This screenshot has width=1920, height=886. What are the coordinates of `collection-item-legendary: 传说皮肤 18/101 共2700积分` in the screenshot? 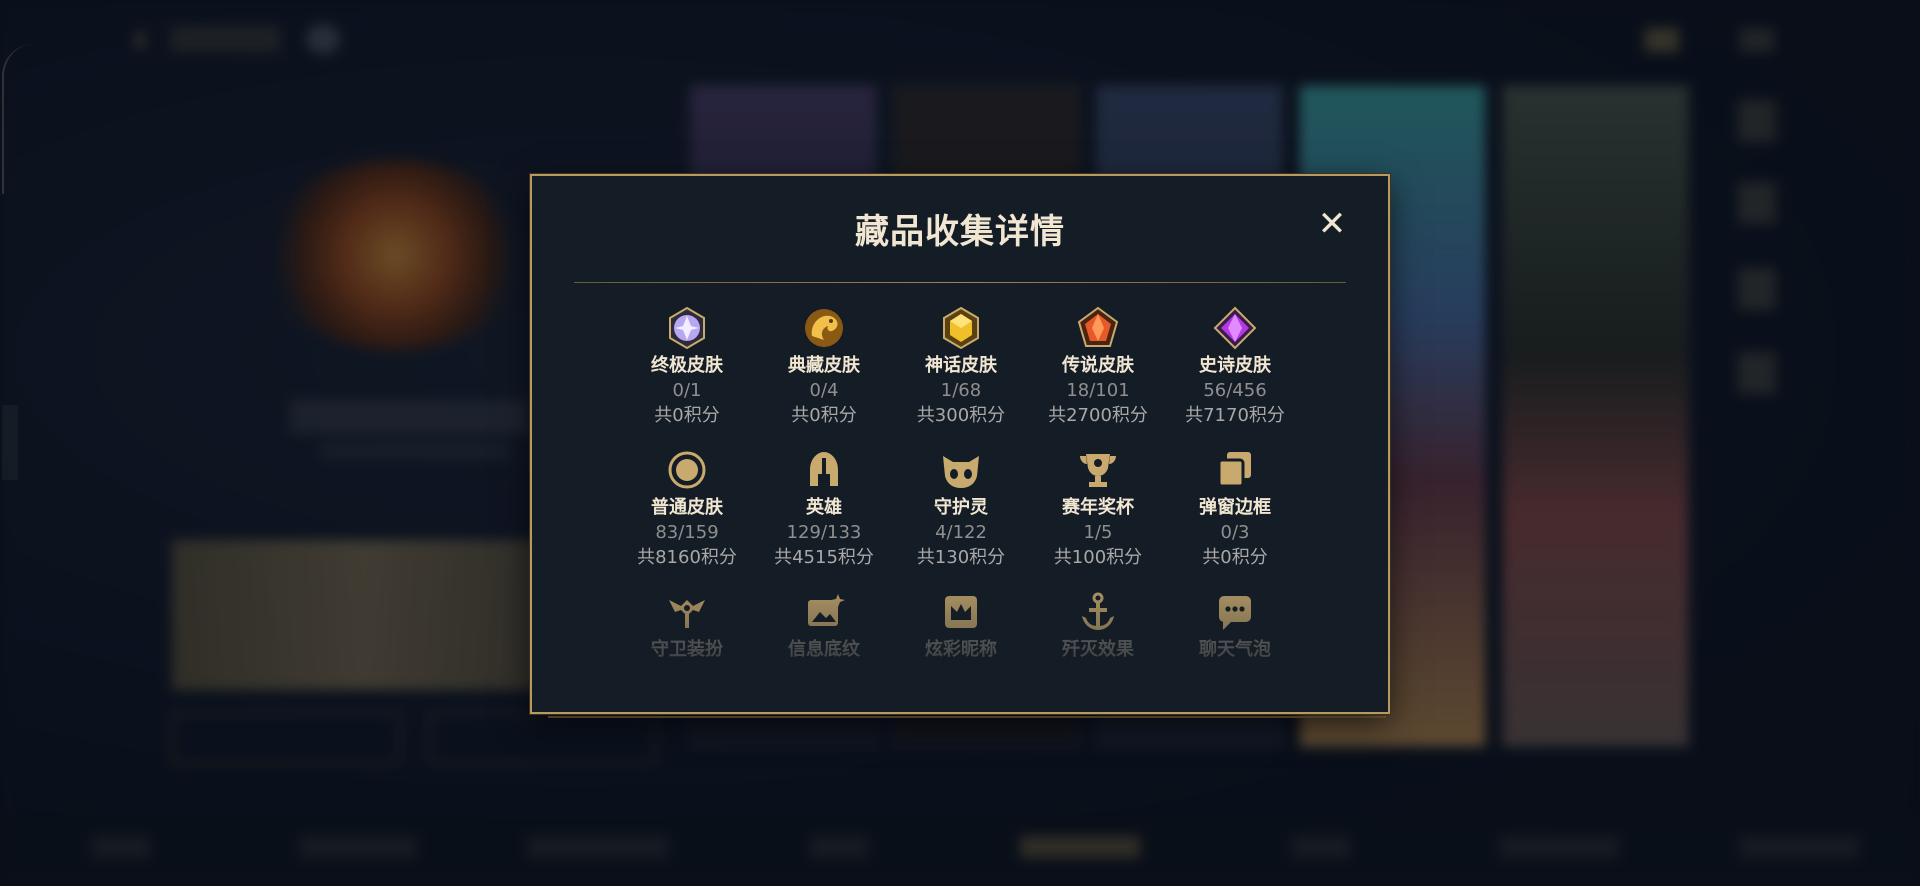 It's located at (1098, 367).